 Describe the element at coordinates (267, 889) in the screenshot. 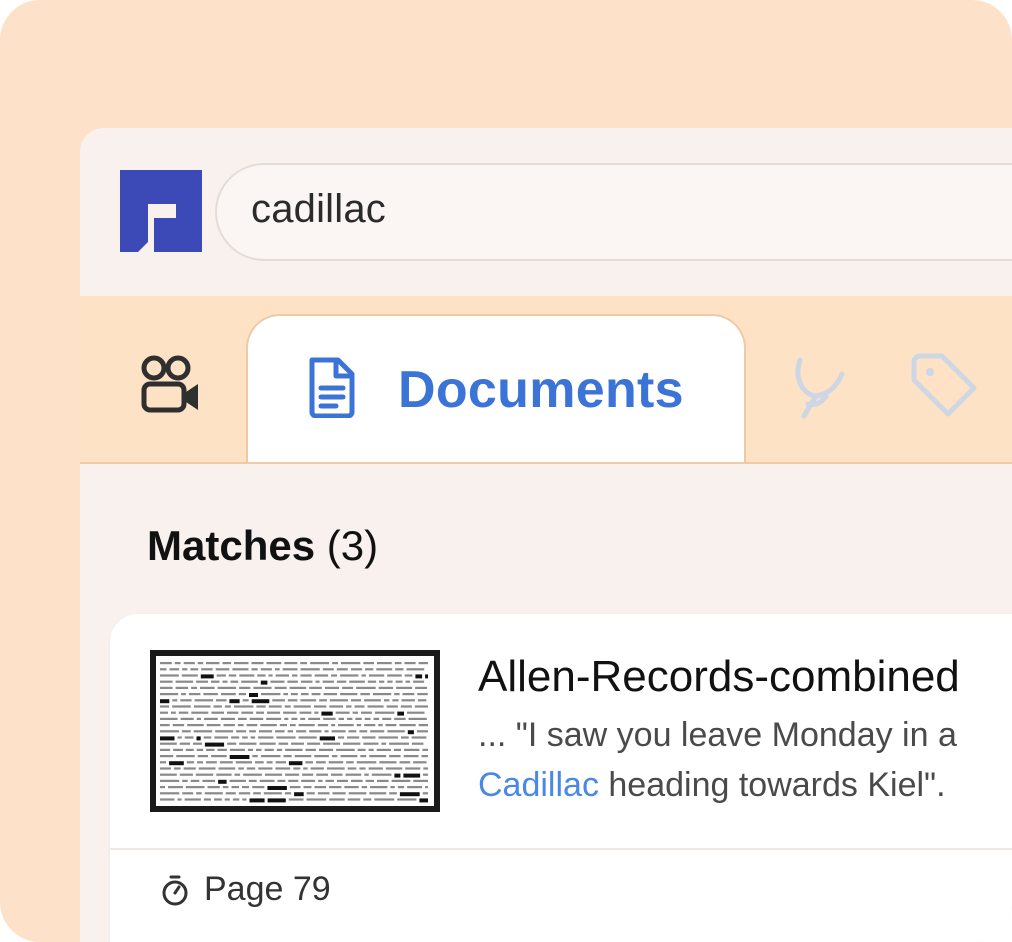

I see `page-number: Page 79` at that location.